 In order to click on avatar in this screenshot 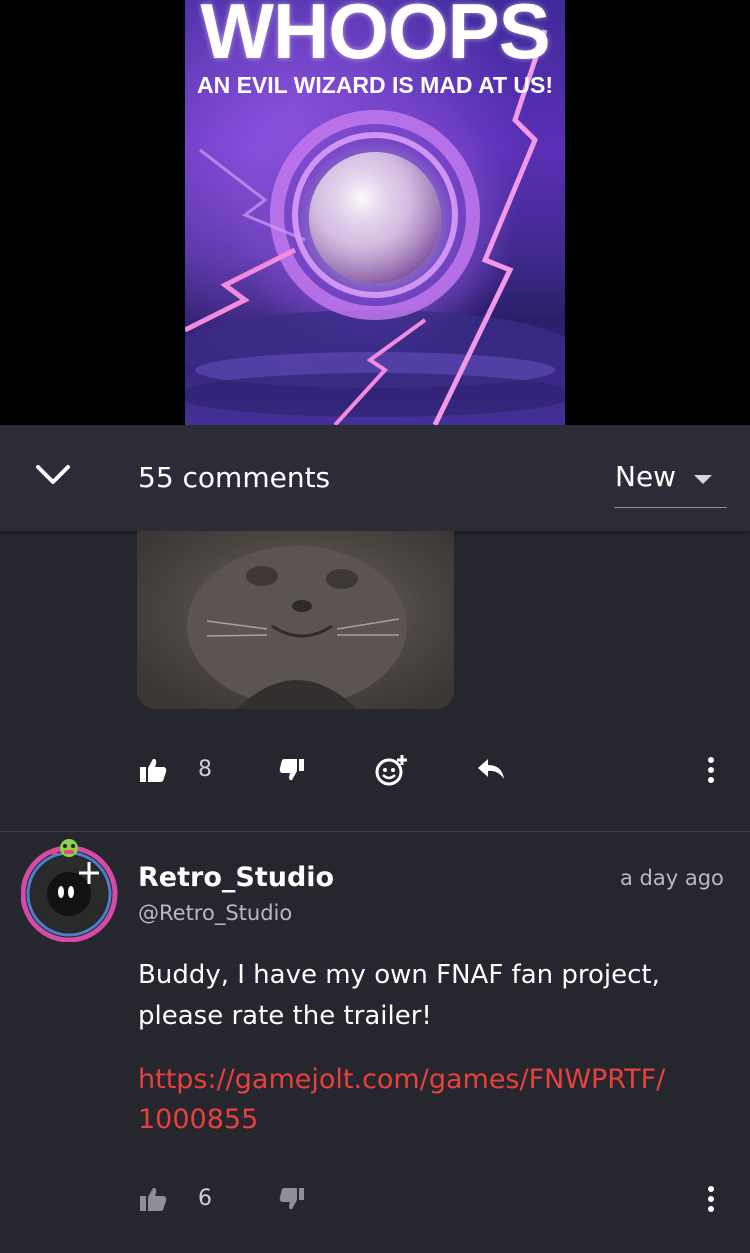, I will do `click(70, 889)`.